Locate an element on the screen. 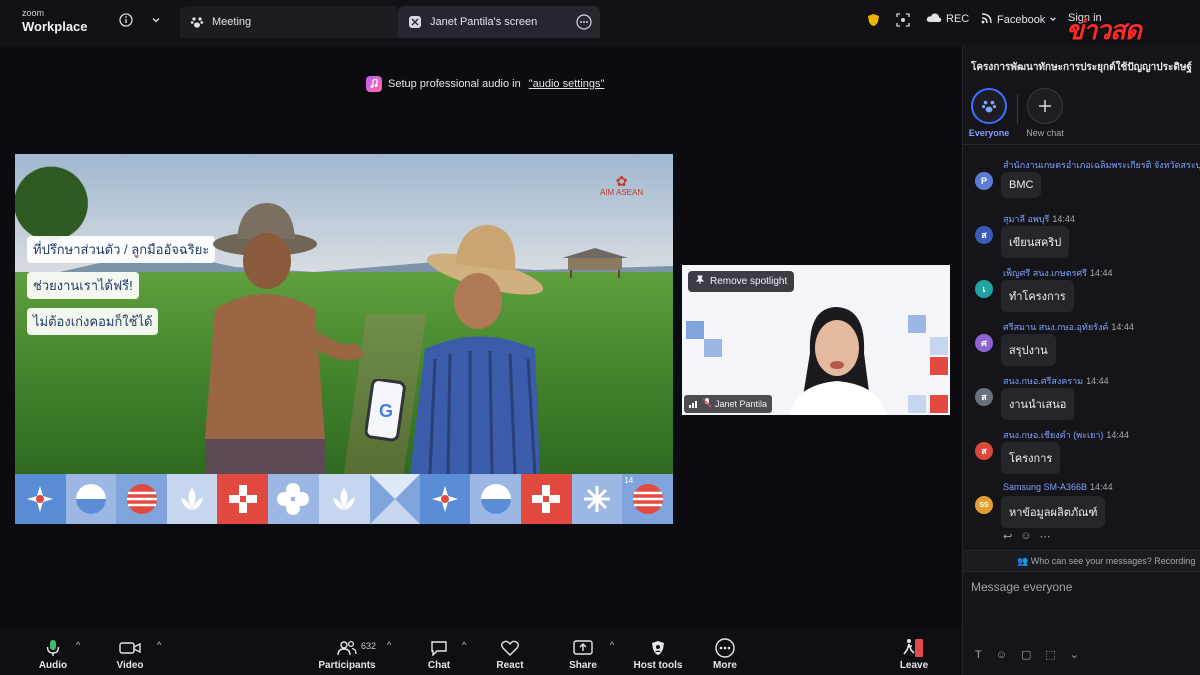  rec-label: REC is located at coordinates (958, 19).